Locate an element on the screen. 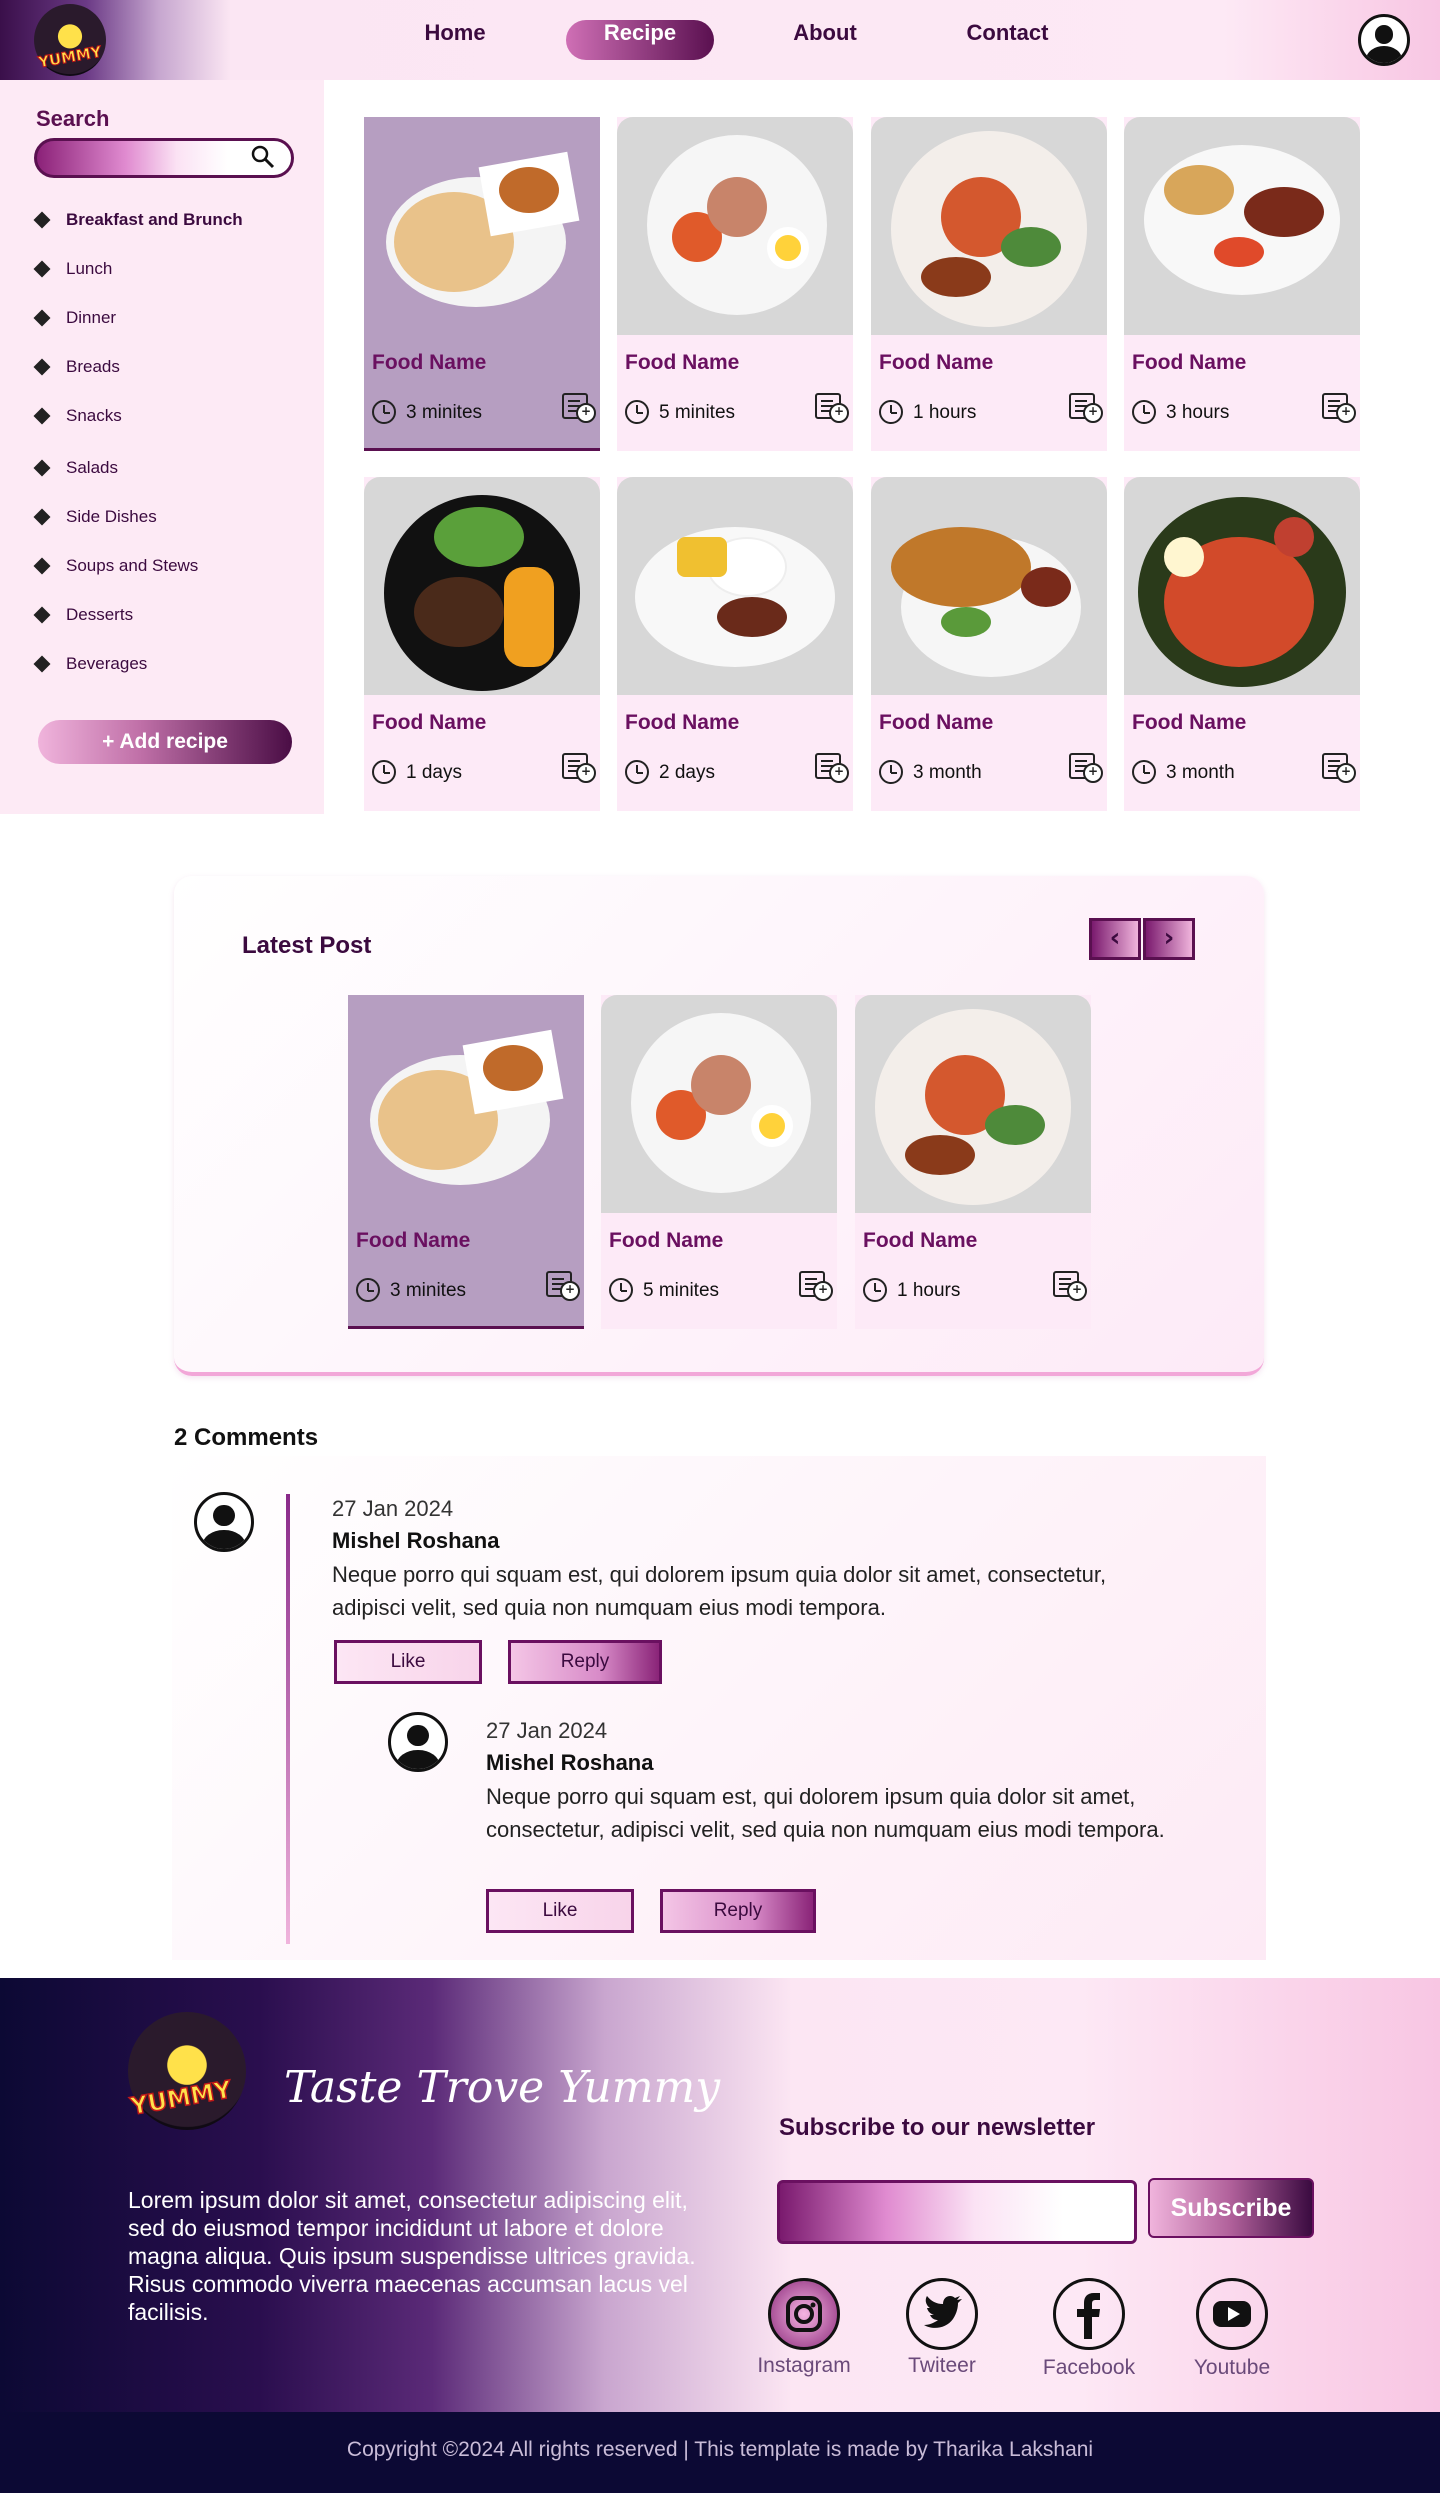 This screenshot has height=2493, width=1440. cook-time: 3 minites is located at coordinates (444, 412).